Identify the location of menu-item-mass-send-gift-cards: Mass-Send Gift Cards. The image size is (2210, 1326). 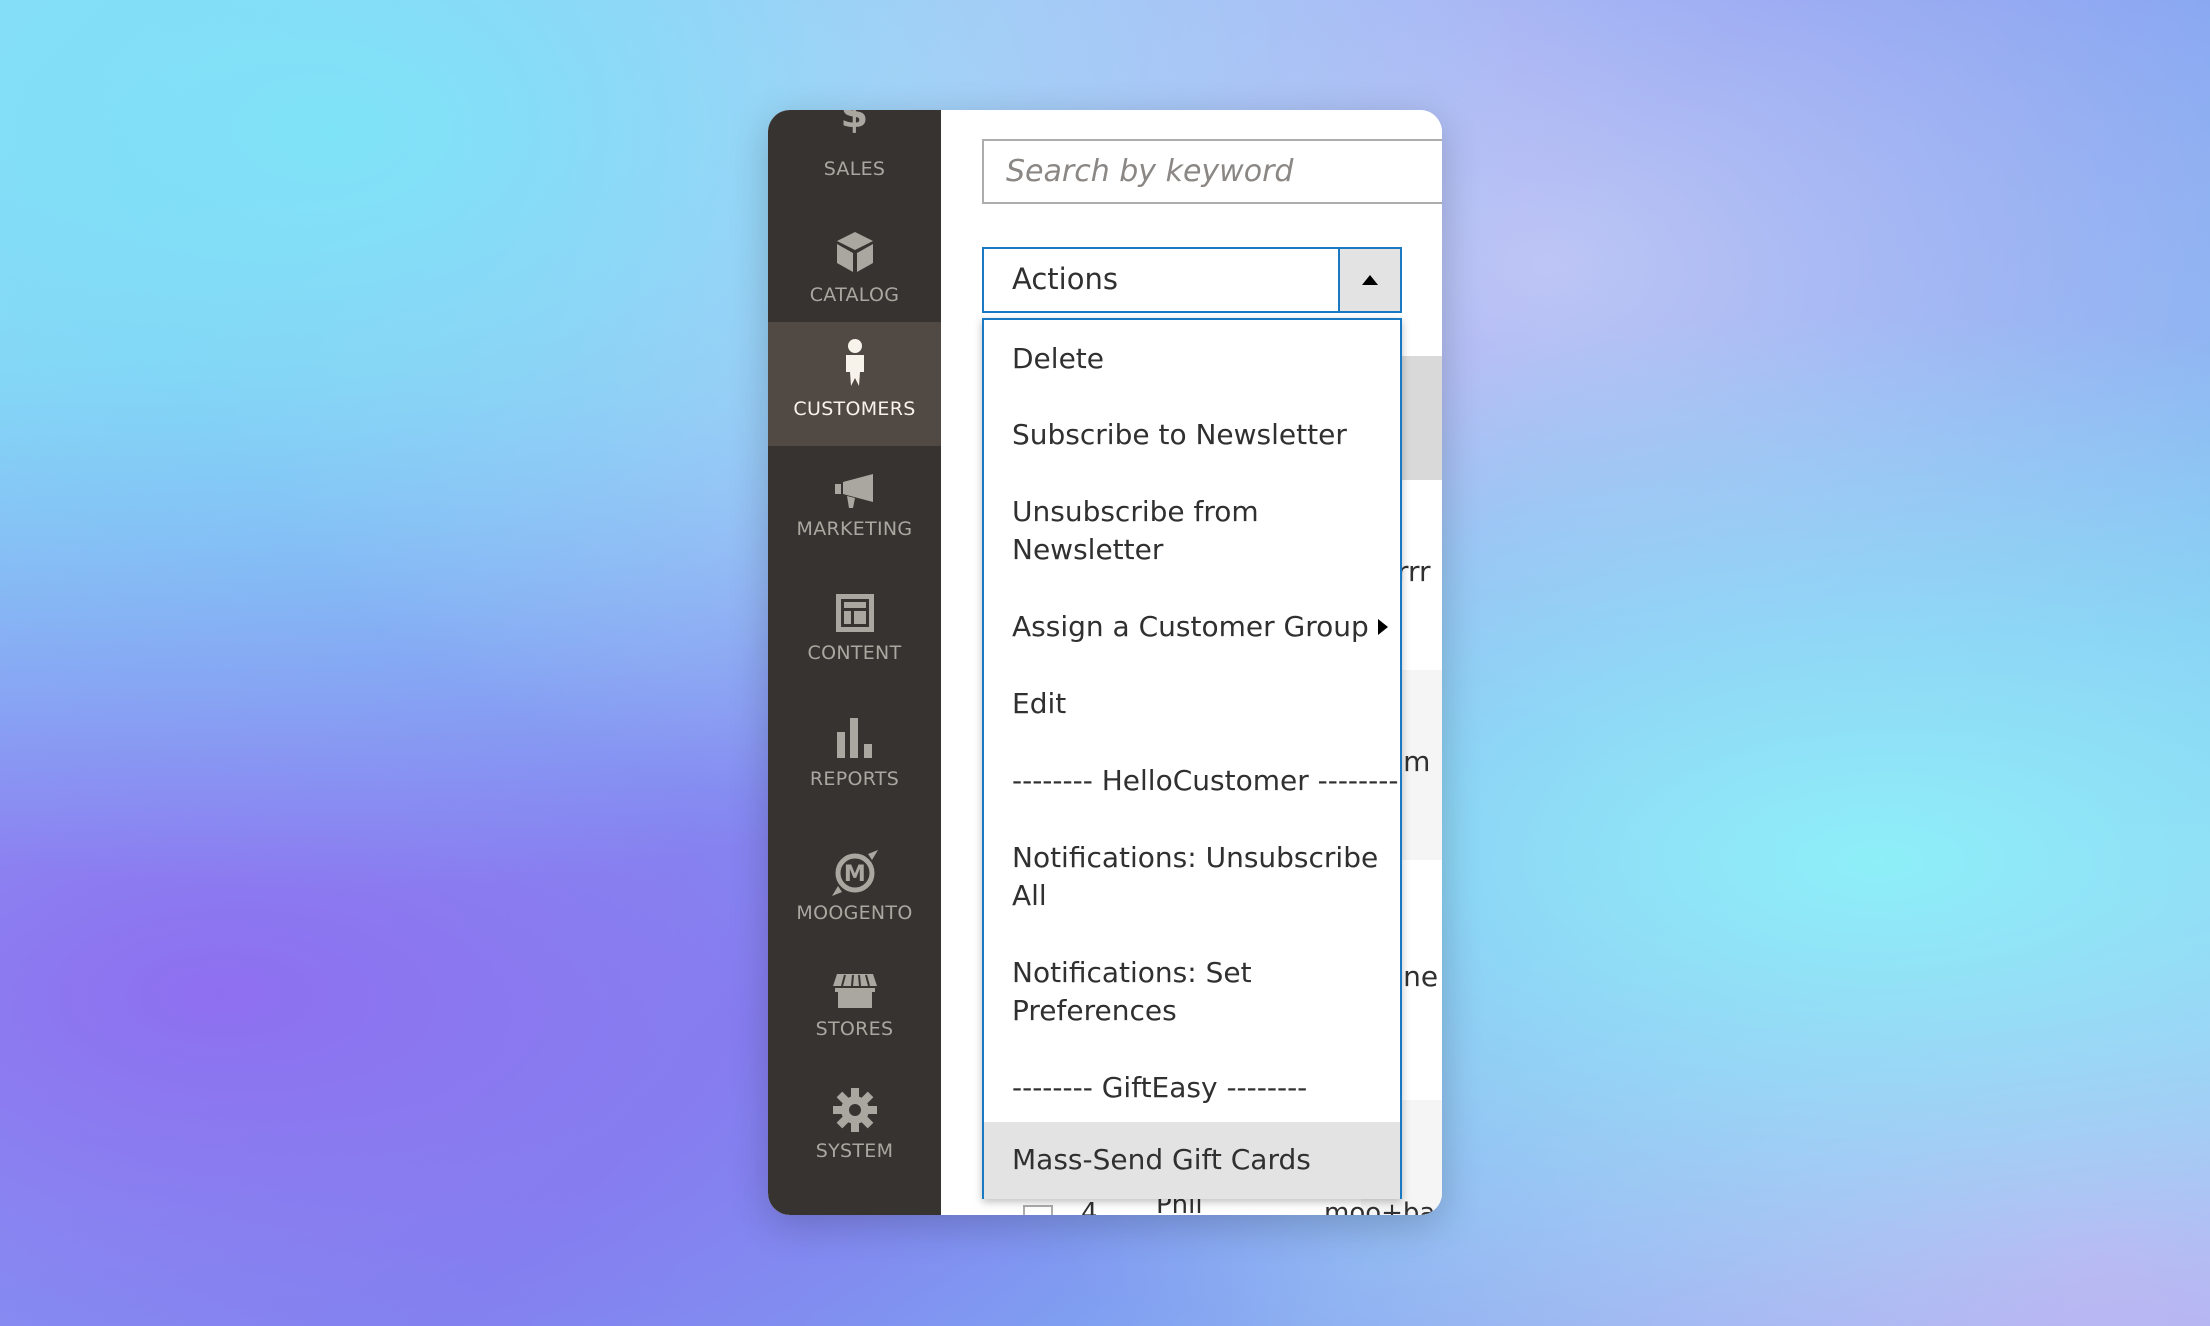
(1192, 1160).